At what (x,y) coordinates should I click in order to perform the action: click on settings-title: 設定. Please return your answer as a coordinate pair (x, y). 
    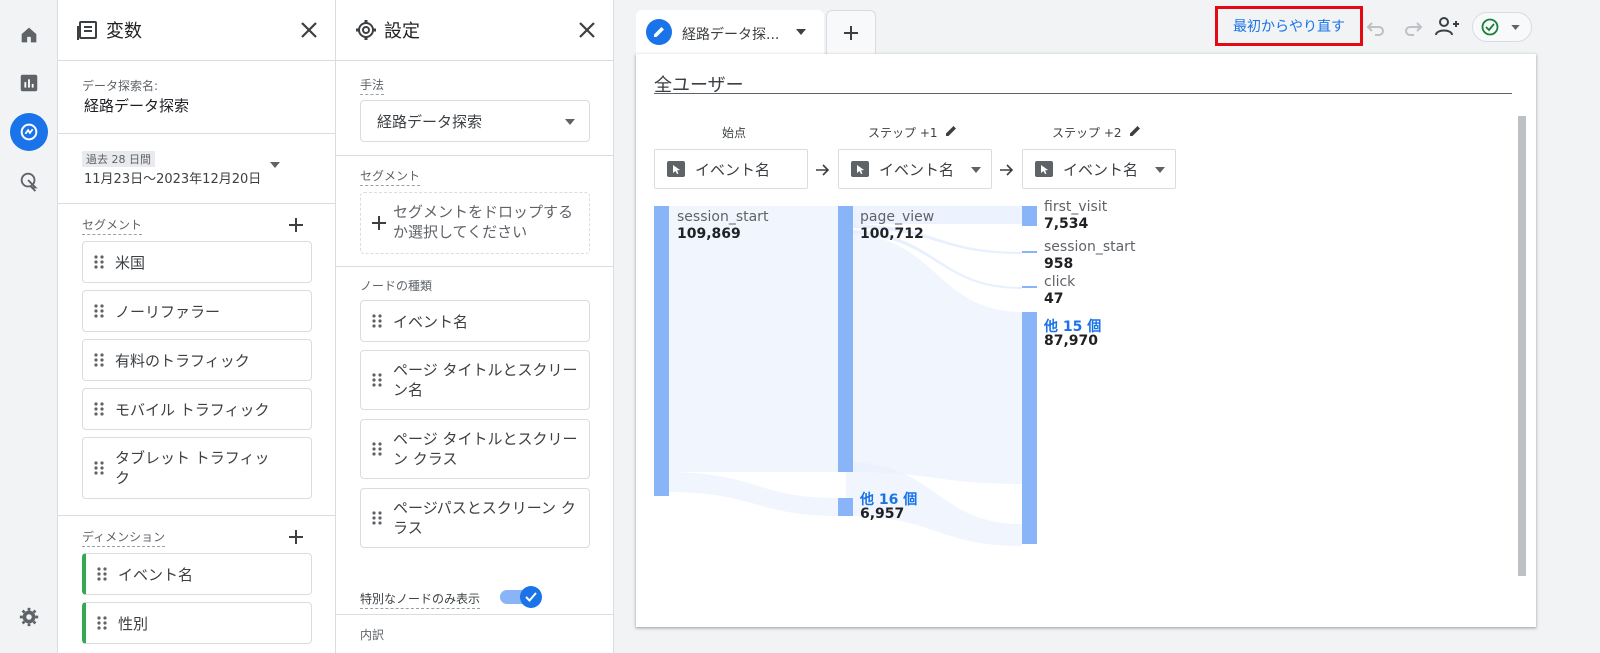
    Looking at the image, I should click on (402, 31).